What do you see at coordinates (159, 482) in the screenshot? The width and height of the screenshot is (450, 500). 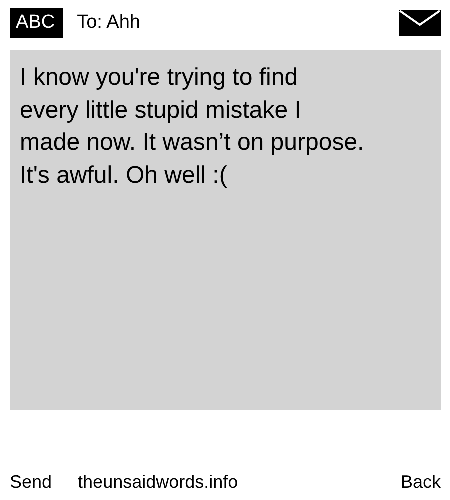 I see `site-label: theunsaidwords.info` at bounding box center [159, 482].